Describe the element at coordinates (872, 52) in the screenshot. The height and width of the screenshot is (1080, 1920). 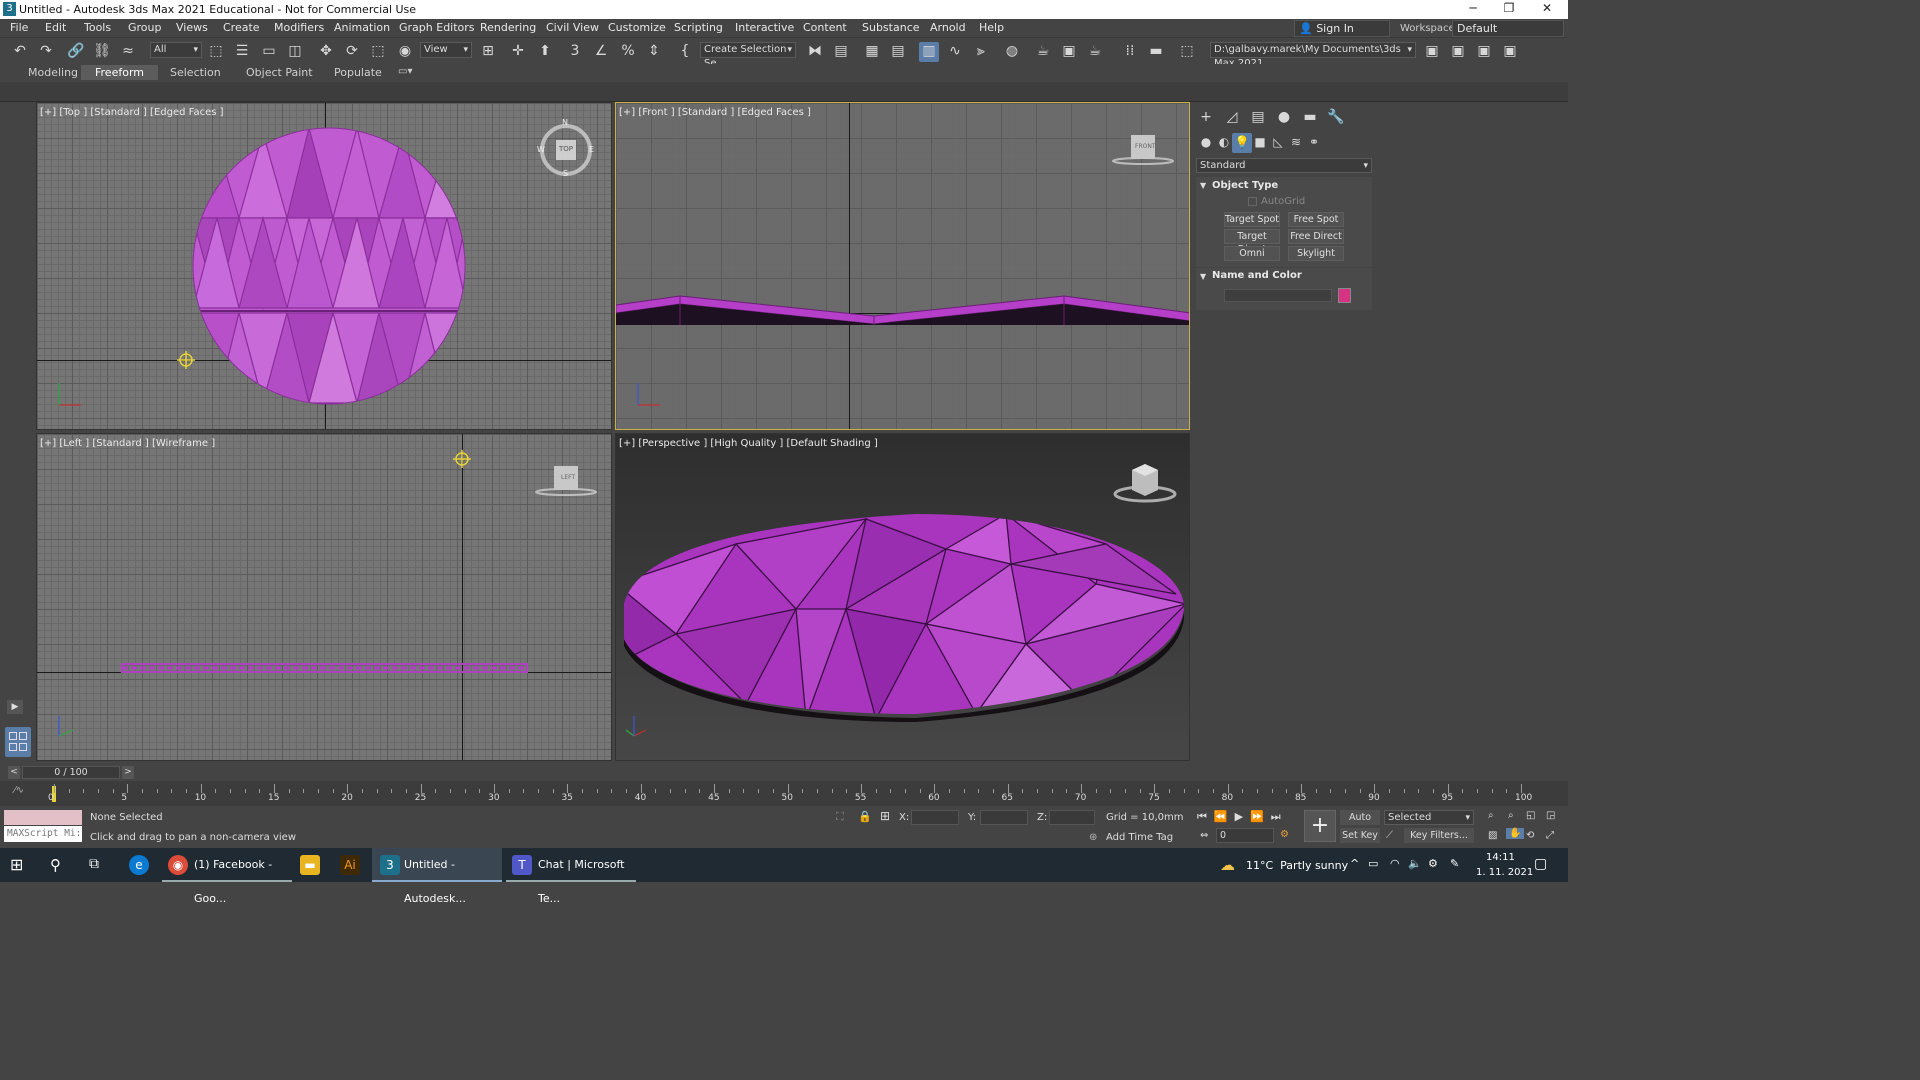
I see `scene-explorer-icon: ▦` at that location.